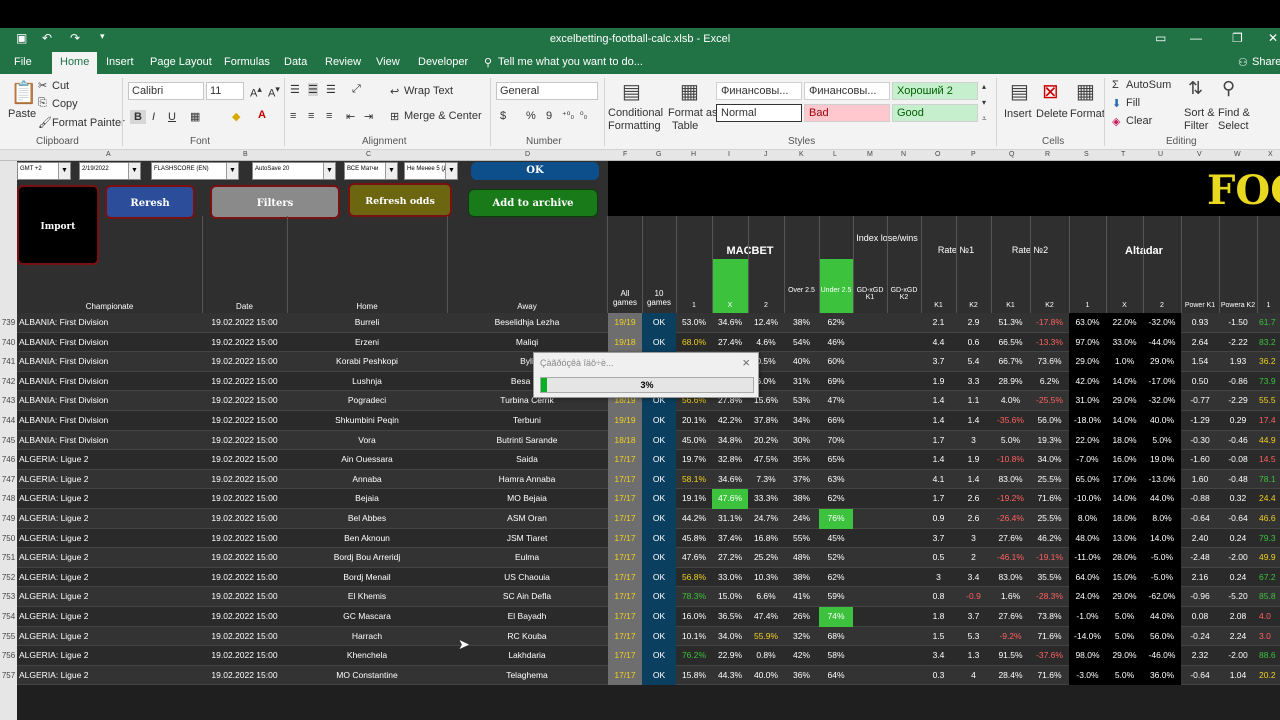 The image size is (1280, 720). What do you see at coordinates (1268, 382) in the screenshot?
I see `cell-x: 73.9` at bounding box center [1268, 382].